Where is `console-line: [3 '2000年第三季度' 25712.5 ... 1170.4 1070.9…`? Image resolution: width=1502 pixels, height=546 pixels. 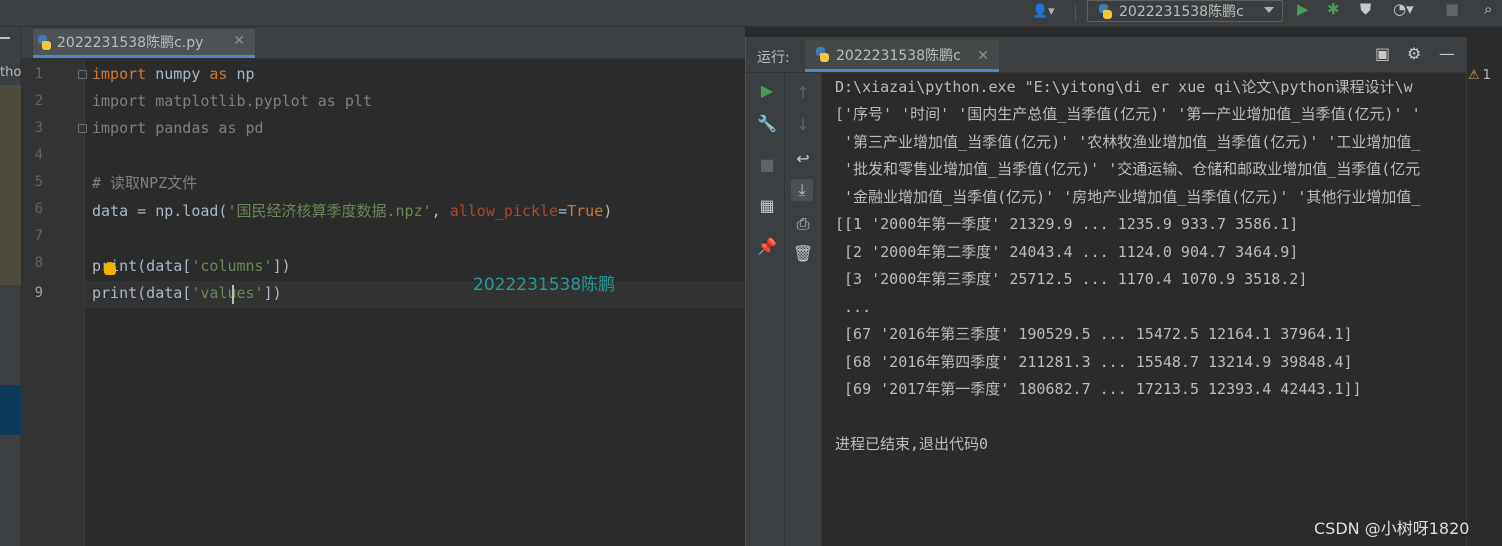
console-line: [3 '2000年第三季度' 25712.5 ... 1170.4 1070.9… is located at coordinates (1071, 279).